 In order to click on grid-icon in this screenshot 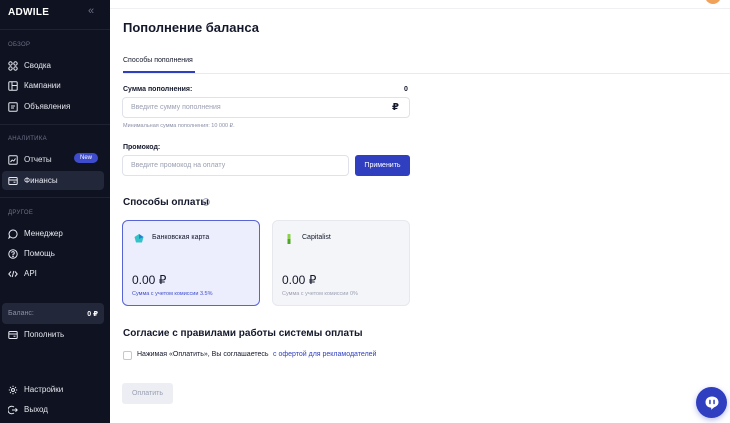, I will do `click(13, 65)`.